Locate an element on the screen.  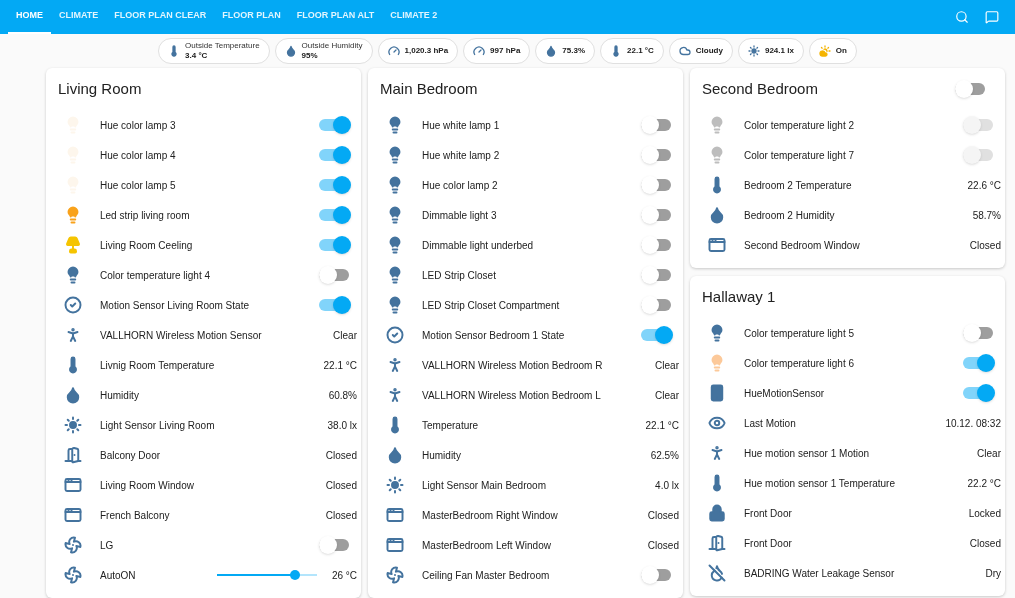
entity-name: Led strip living room is located at coordinates (145, 215).